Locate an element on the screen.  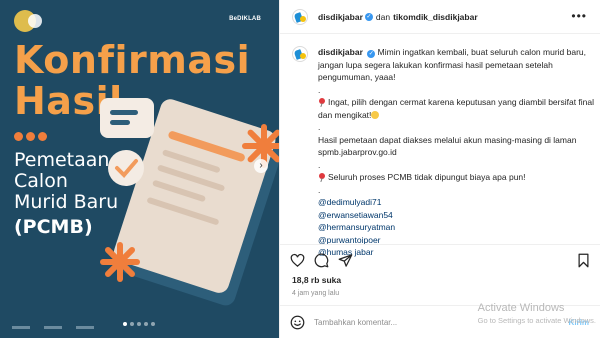
emoji-icon is located at coordinates (297, 322).